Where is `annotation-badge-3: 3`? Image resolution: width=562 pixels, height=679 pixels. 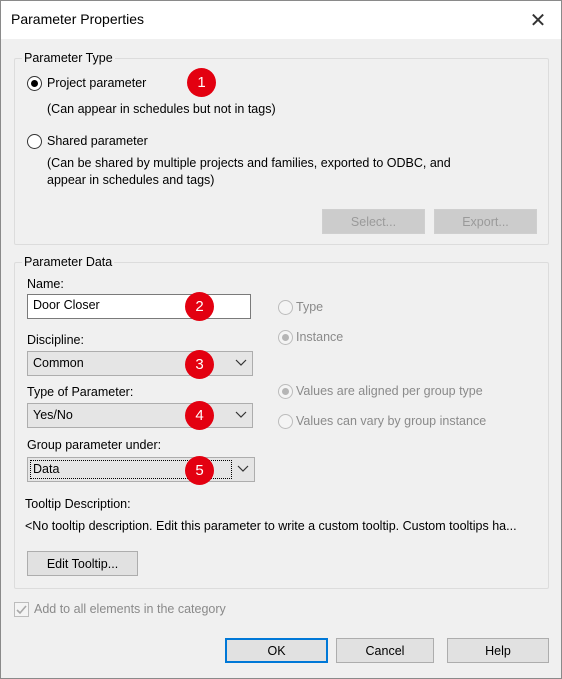 annotation-badge-3: 3 is located at coordinates (199, 364).